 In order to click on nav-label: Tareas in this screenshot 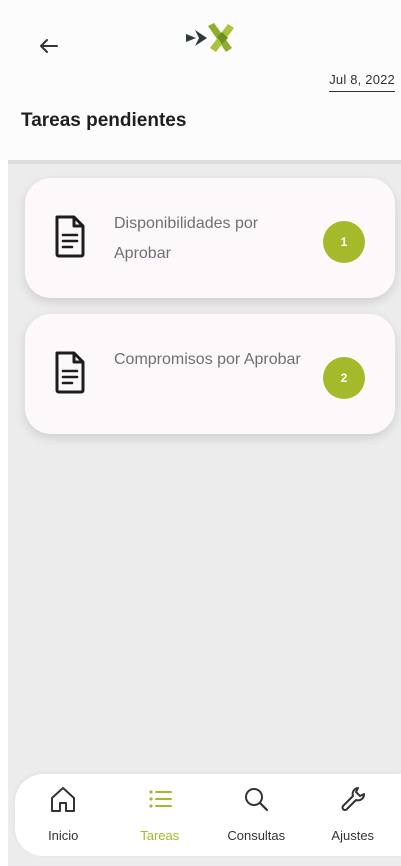, I will do `click(160, 835)`.